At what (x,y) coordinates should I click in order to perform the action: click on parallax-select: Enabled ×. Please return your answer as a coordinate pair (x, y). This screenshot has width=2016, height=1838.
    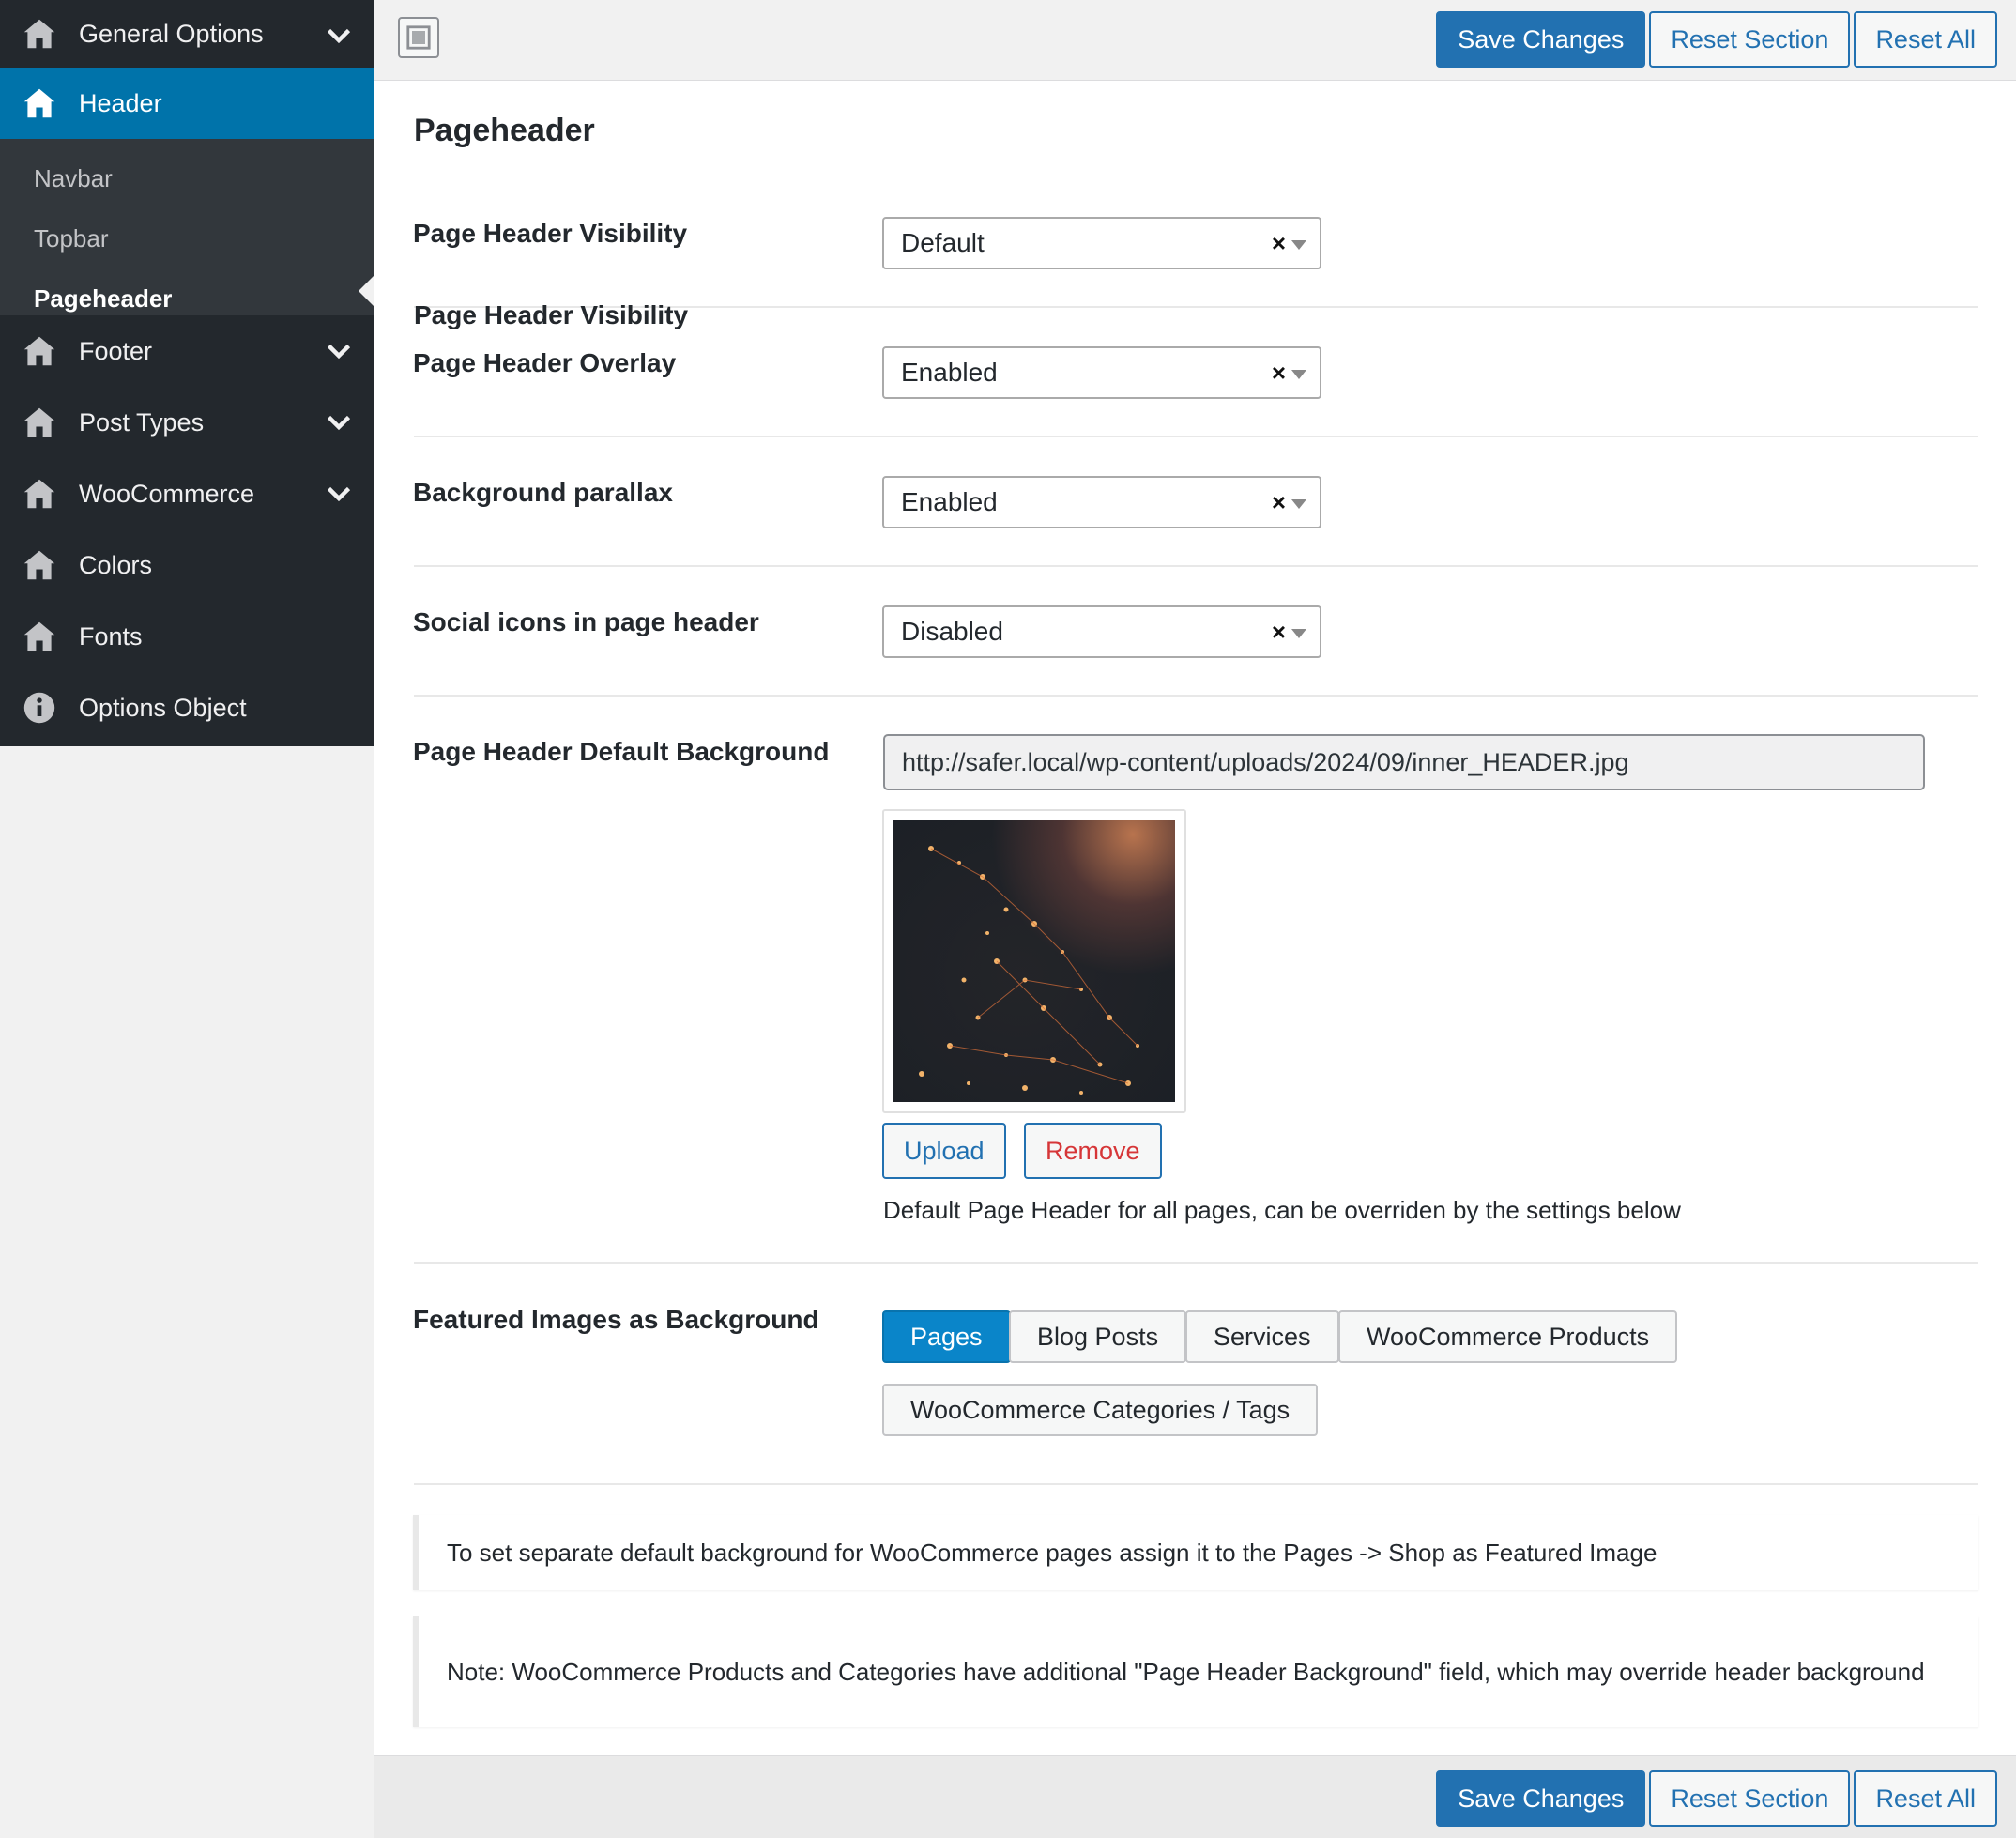
    Looking at the image, I should click on (1101, 502).